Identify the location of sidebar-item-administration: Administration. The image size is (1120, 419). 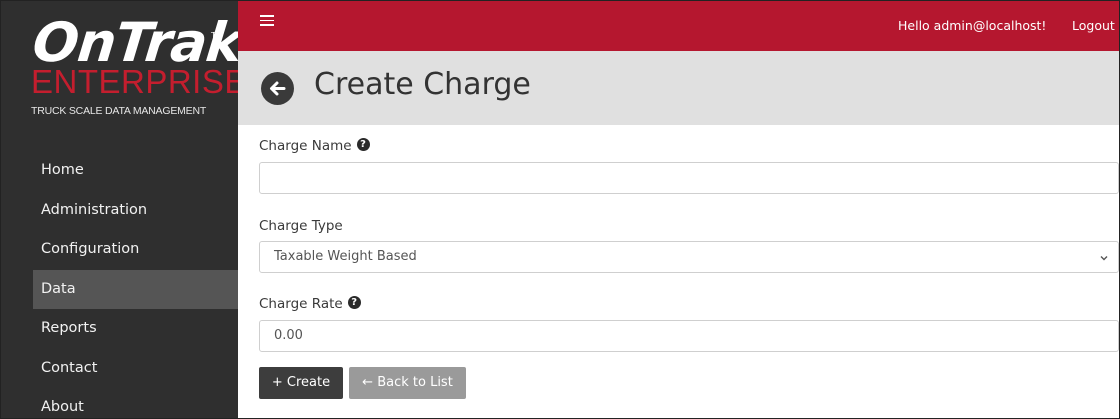
(119, 211).